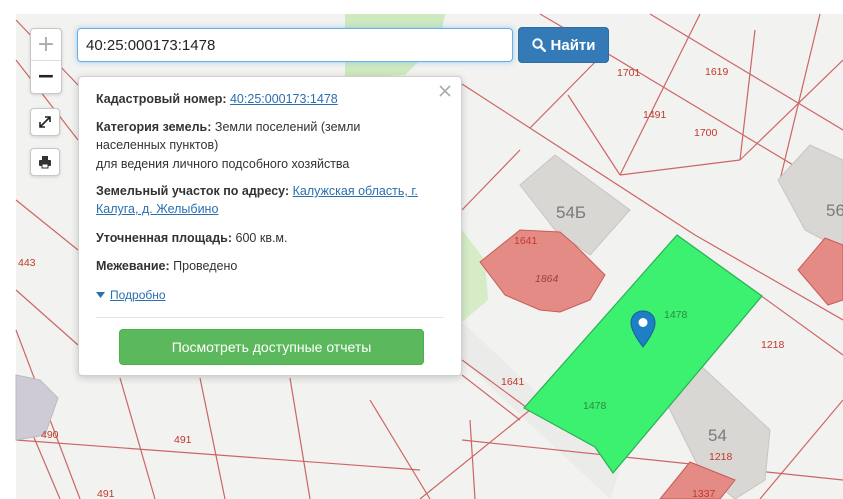 Image resolution: width=843 pixels, height=499 pixels. What do you see at coordinates (538, 45) in the screenshot?
I see `search-icon` at bounding box center [538, 45].